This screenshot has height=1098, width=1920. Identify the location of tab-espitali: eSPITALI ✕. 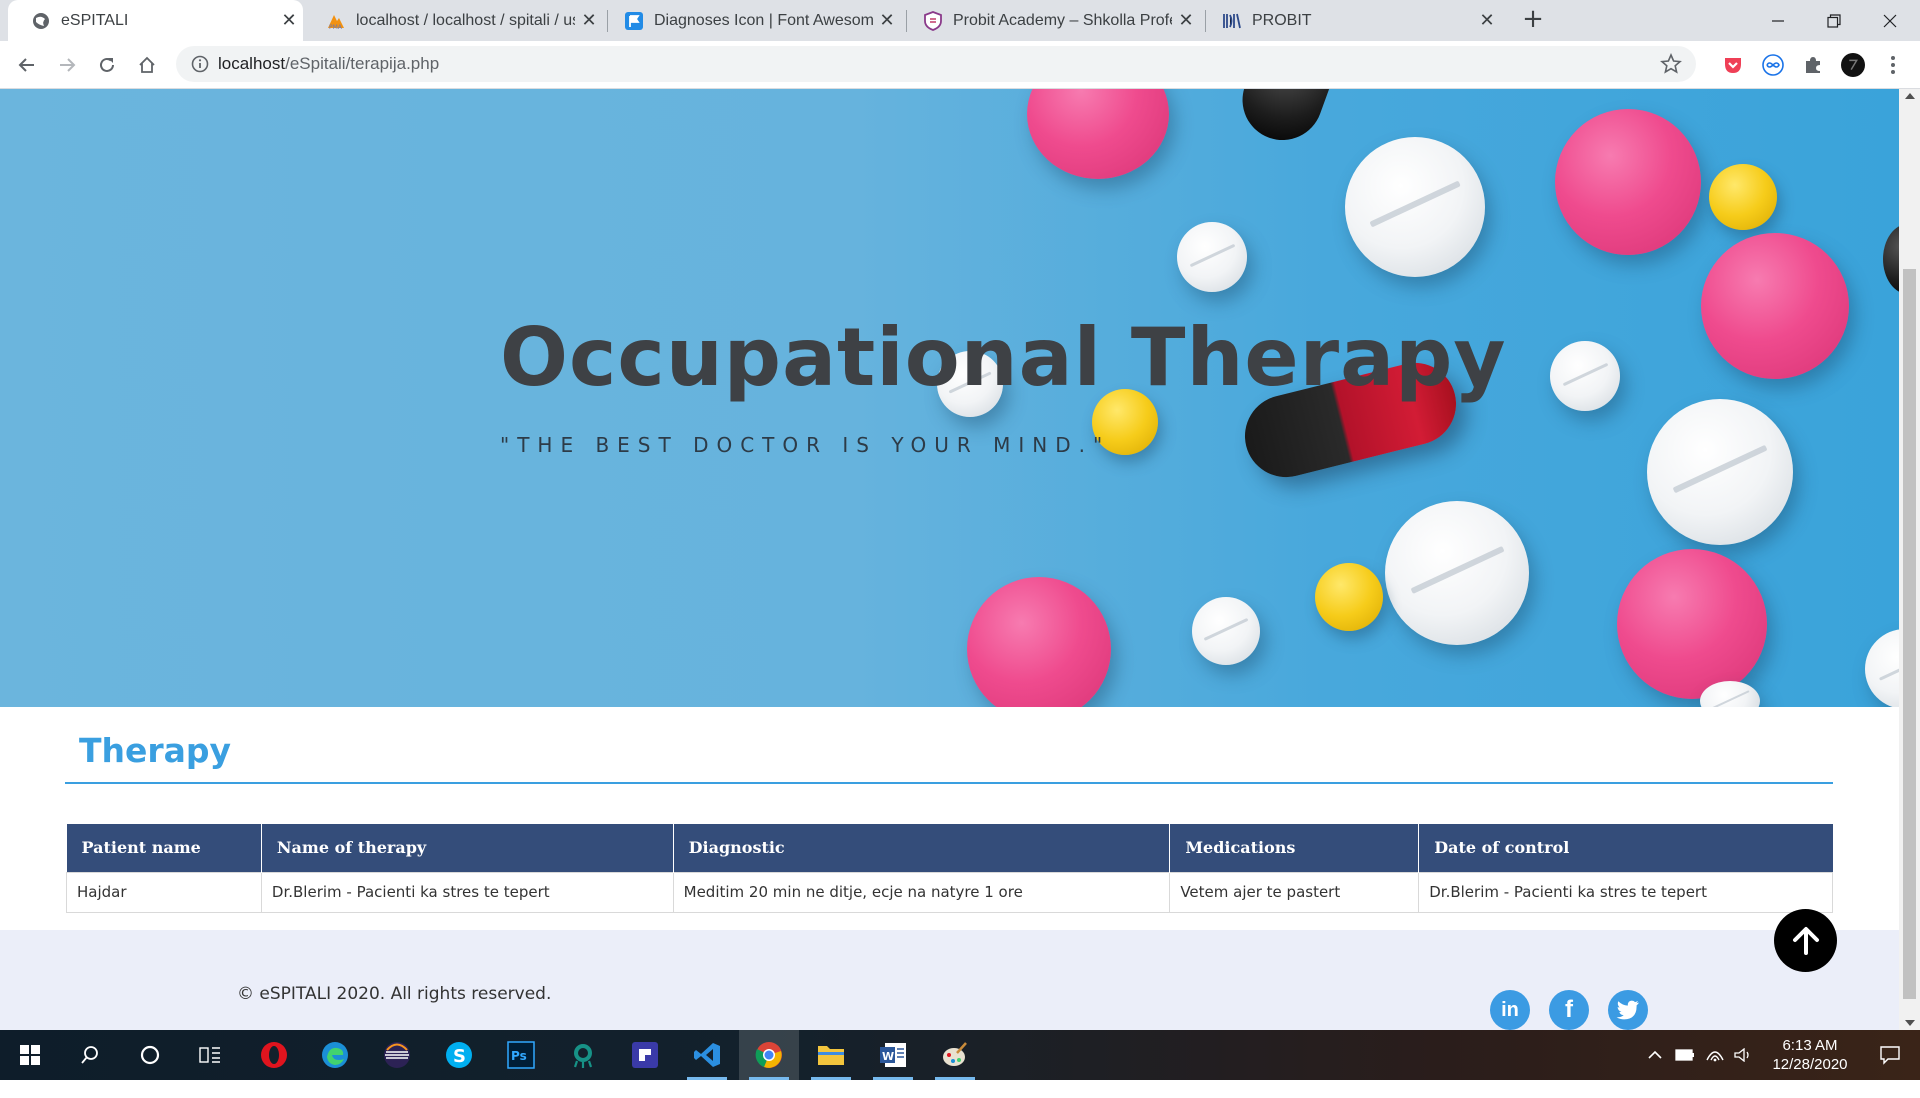
(155, 20).